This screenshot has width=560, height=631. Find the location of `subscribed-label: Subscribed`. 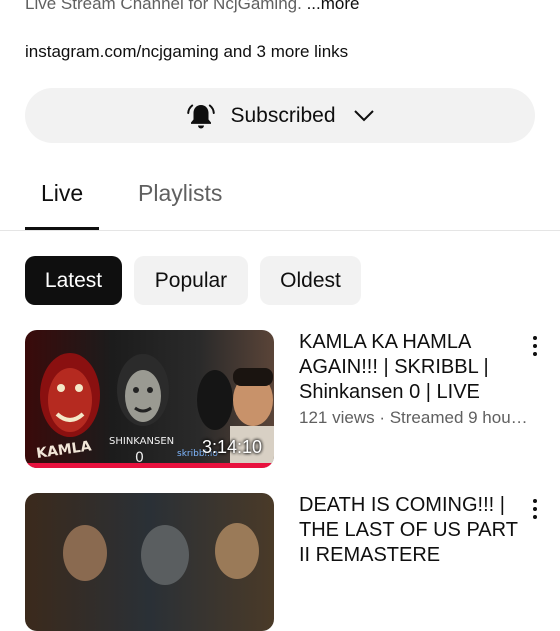

subscribed-label: Subscribed is located at coordinates (283, 115).